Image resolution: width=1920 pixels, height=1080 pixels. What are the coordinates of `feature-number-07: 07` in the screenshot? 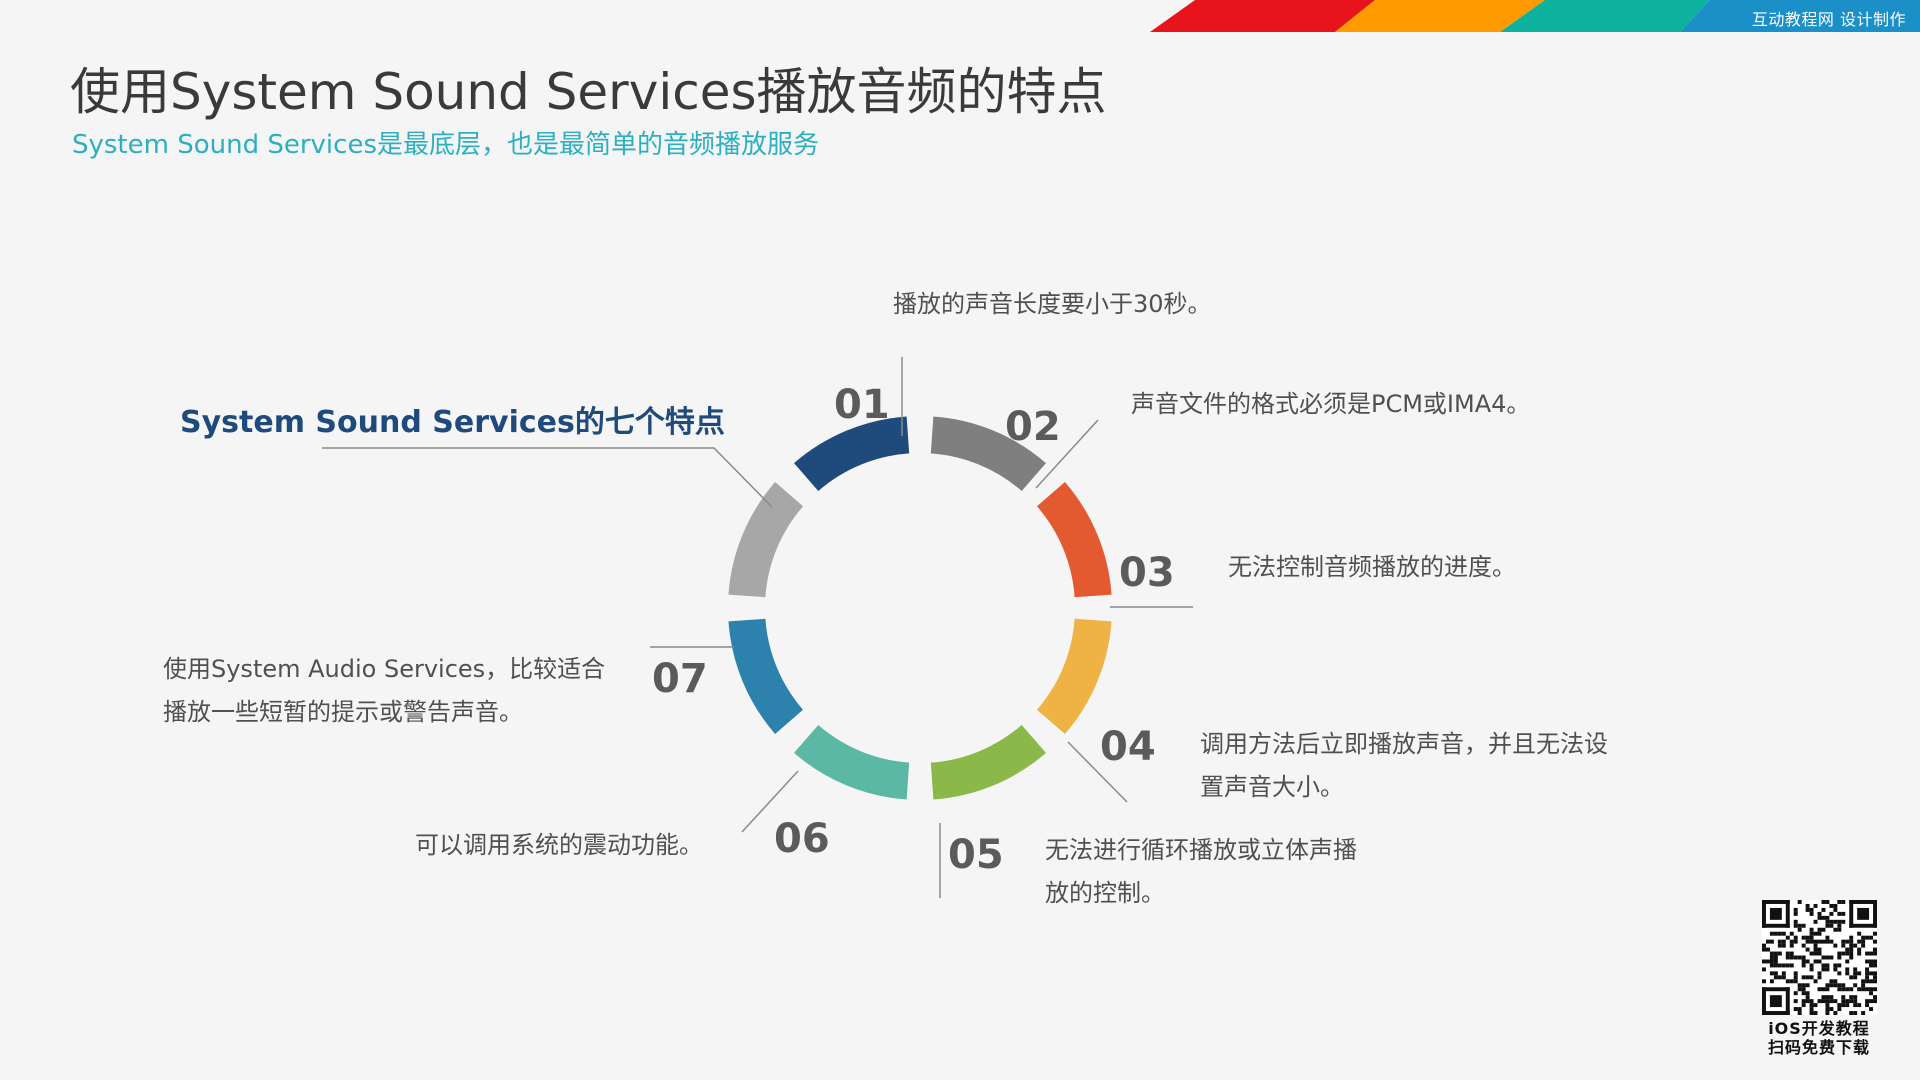 It's located at (680, 679).